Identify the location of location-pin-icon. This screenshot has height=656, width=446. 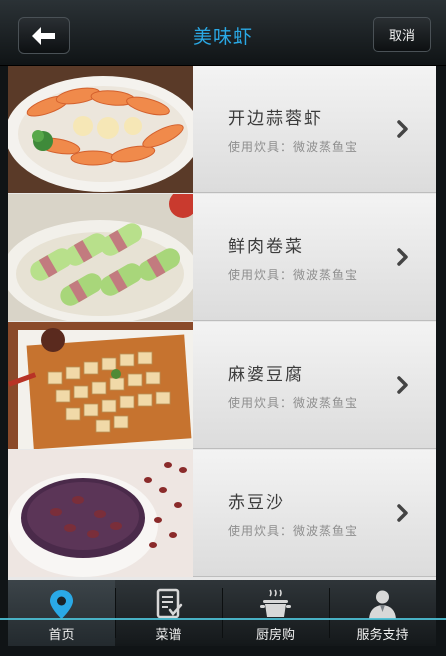
(61, 604).